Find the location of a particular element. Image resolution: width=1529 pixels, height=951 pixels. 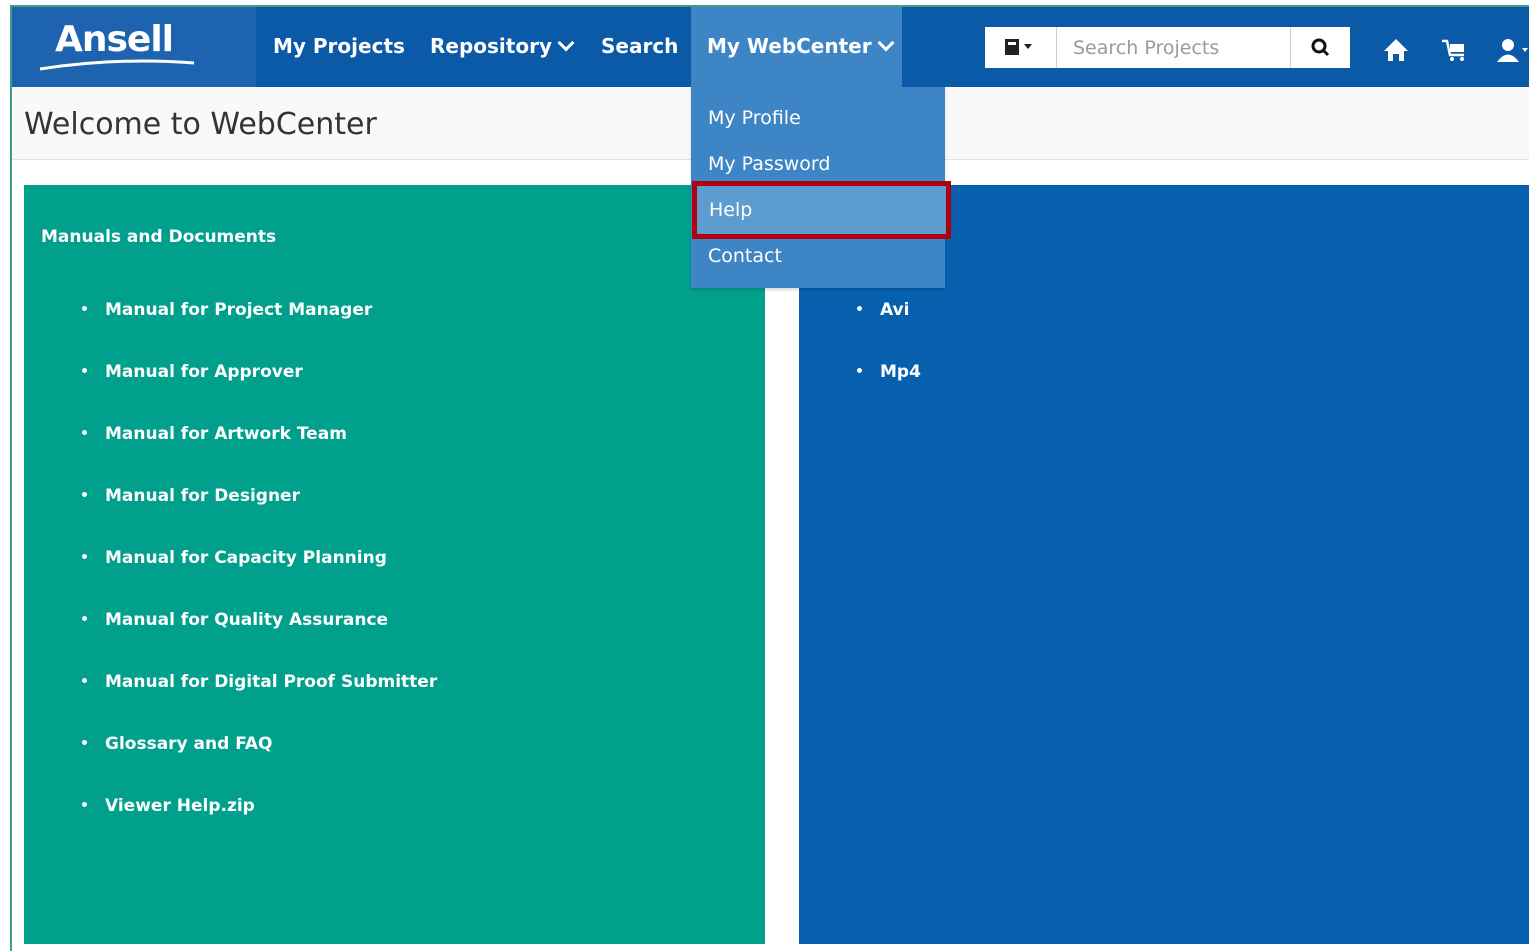

nav-label: My Projects is located at coordinates (339, 46).